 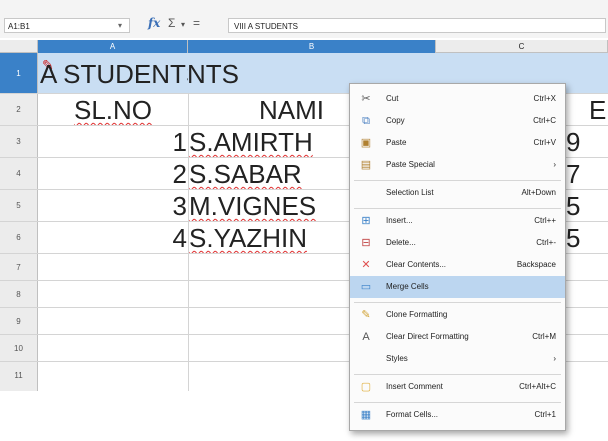 What do you see at coordinates (457, 165) in the screenshot?
I see `menu-item-paste-special: ▤ Paste Special ›` at bounding box center [457, 165].